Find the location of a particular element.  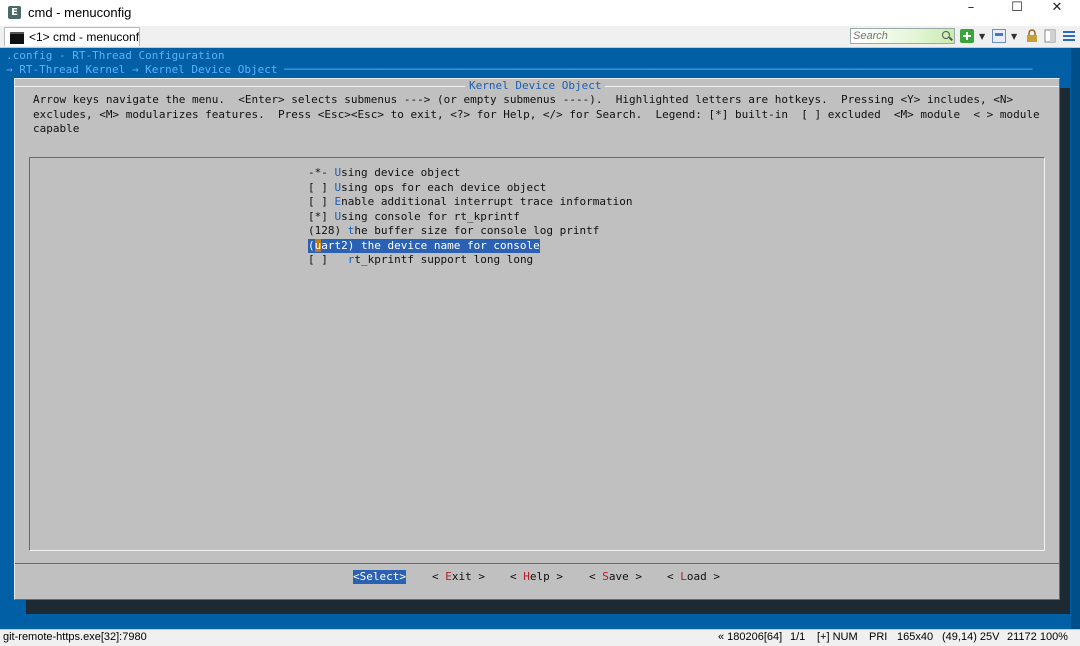

status-build: « 180206[64] is located at coordinates (750, 637).